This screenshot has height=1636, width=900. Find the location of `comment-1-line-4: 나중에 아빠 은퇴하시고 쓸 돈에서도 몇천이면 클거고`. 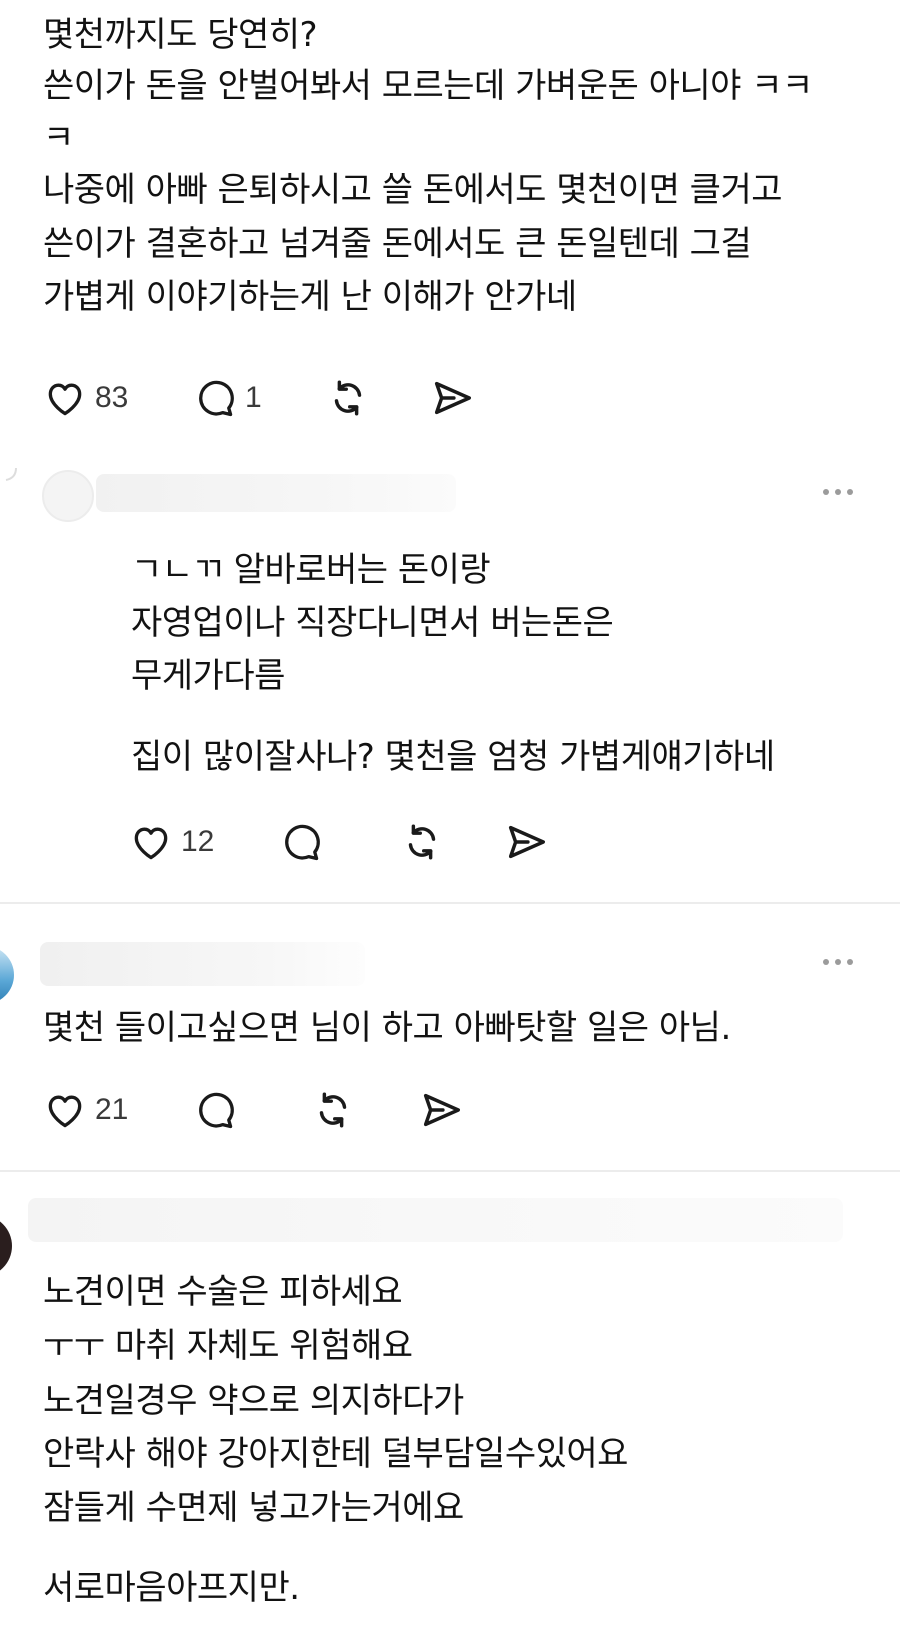

comment-1-line-4: 나중에 아빠 은퇴하시고 쓸 돈에서도 몇천이면 클거고 is located at coordinates (413, 190).